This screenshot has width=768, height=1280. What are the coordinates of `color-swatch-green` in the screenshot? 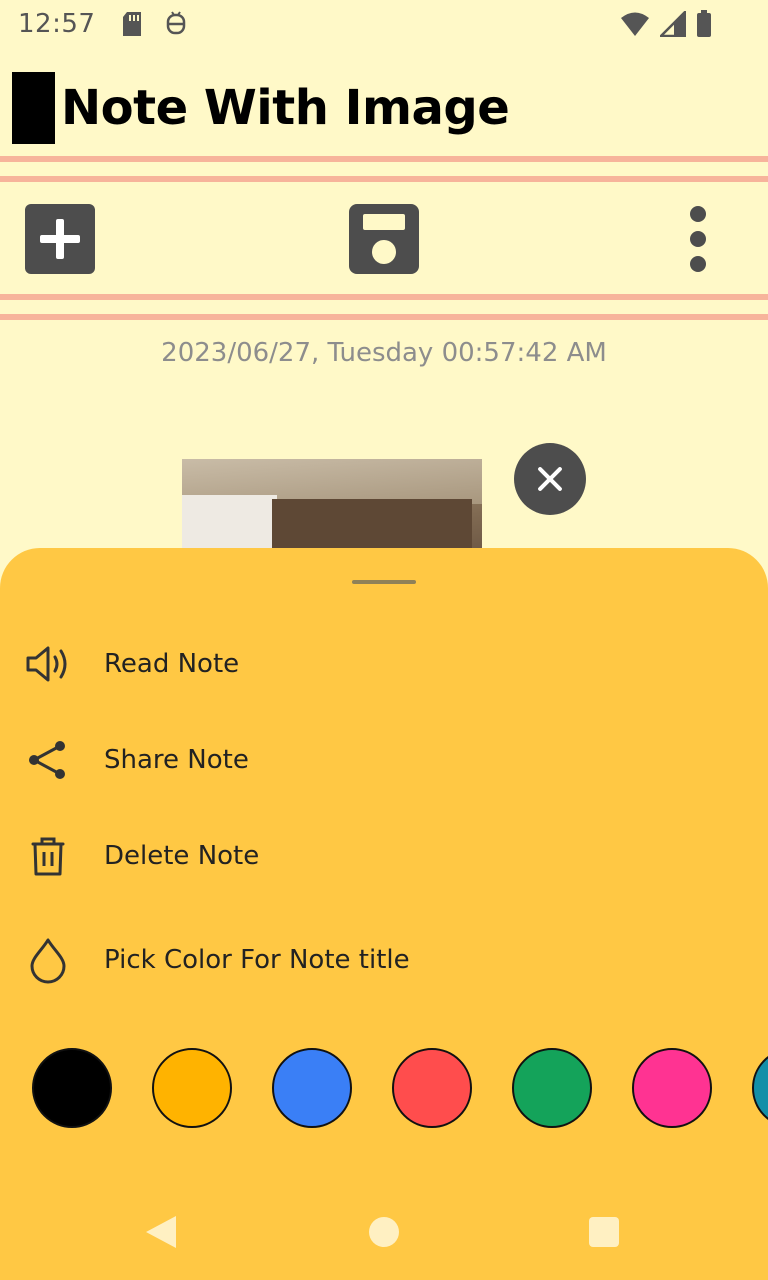 It's located at (552, 1088).